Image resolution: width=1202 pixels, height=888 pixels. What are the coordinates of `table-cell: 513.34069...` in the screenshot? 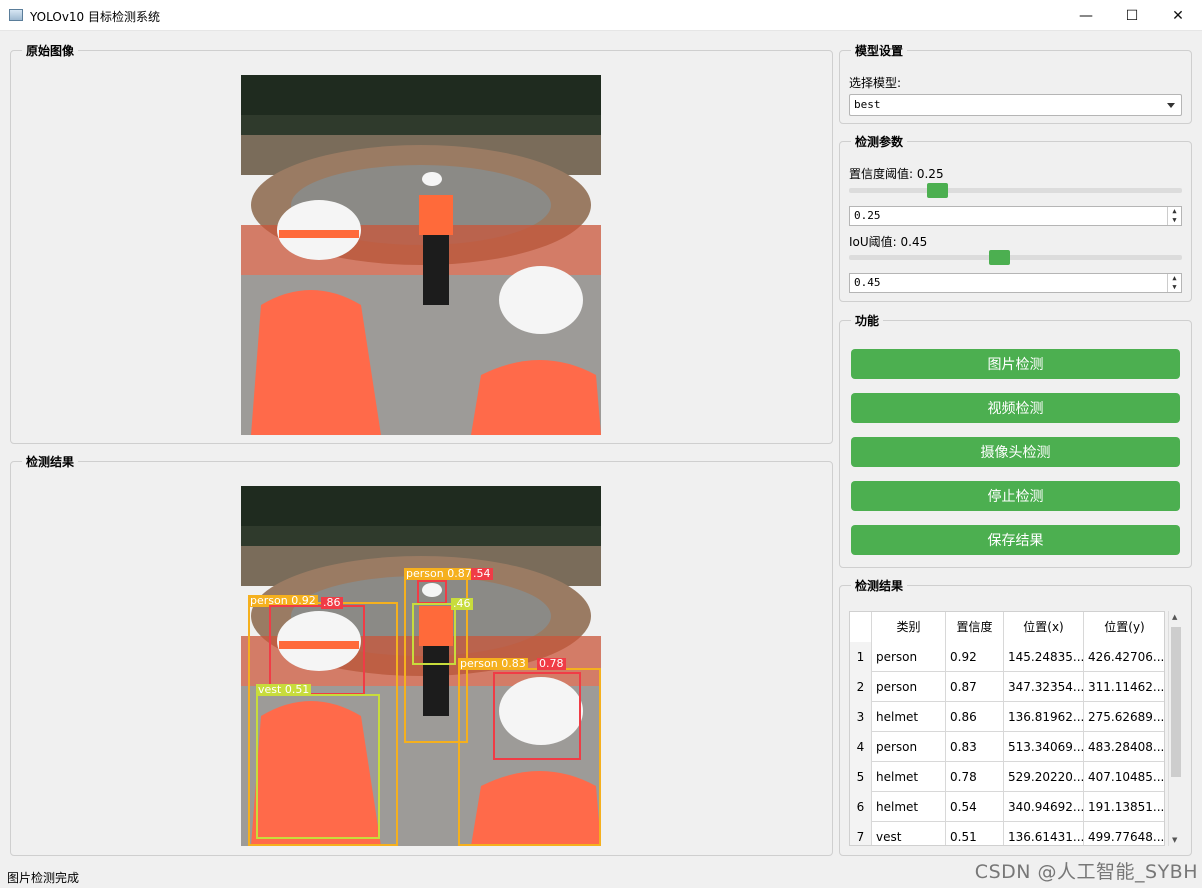 It's located at (1044, 747).